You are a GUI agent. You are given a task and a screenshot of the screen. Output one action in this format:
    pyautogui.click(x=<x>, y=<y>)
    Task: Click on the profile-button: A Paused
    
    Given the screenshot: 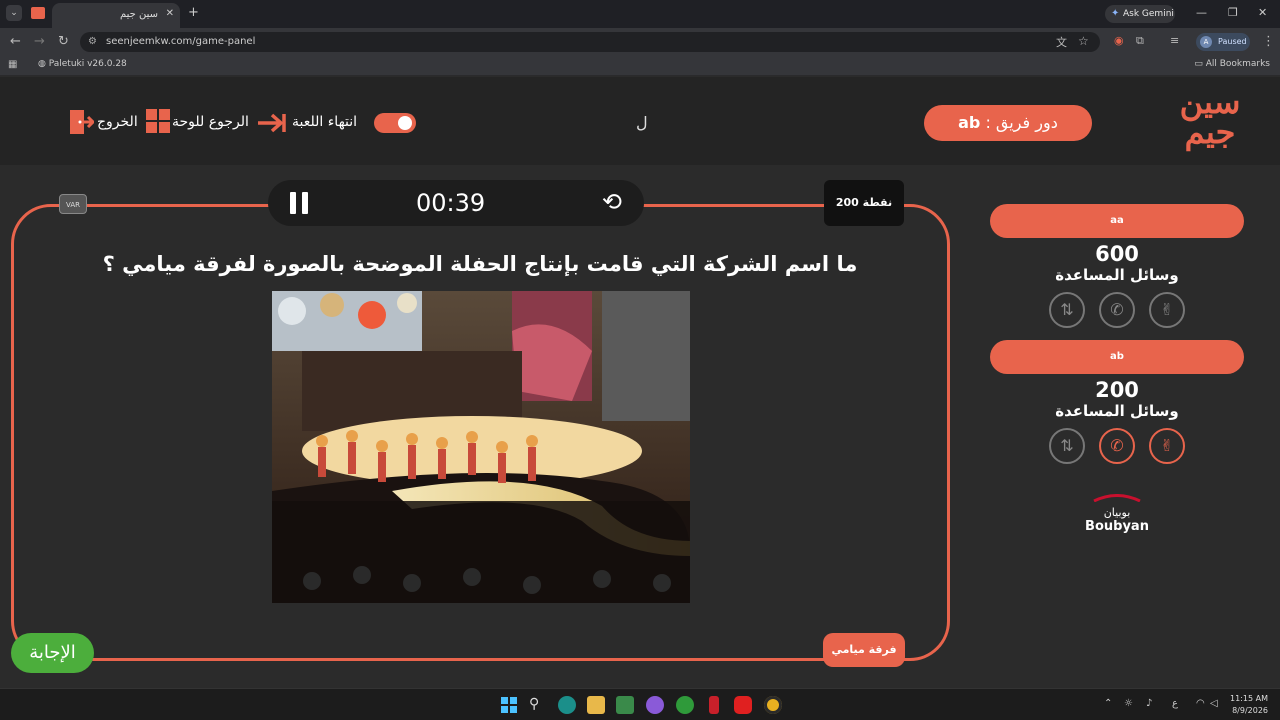 What is the action you would take?
    pyautogui.click(x=1223, y=42)
    